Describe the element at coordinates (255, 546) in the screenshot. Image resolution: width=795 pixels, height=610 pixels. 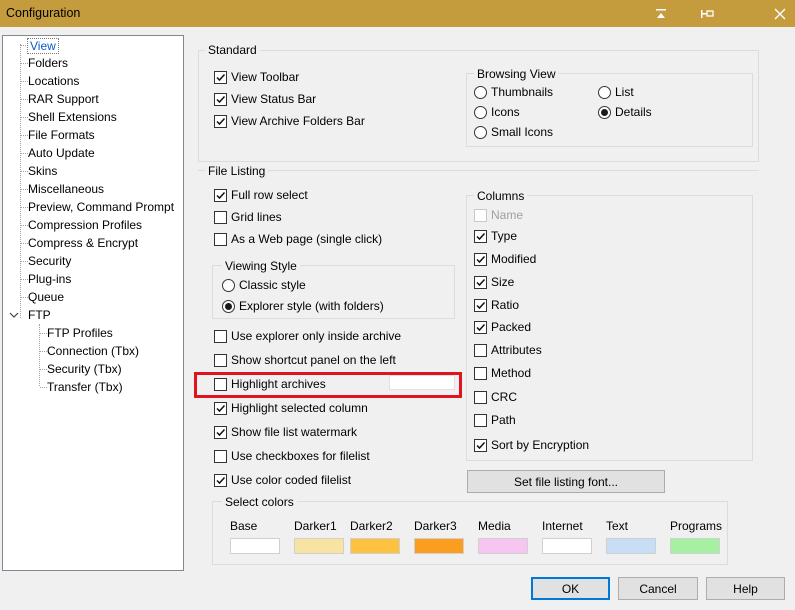
I see `swatch-base` at that location.